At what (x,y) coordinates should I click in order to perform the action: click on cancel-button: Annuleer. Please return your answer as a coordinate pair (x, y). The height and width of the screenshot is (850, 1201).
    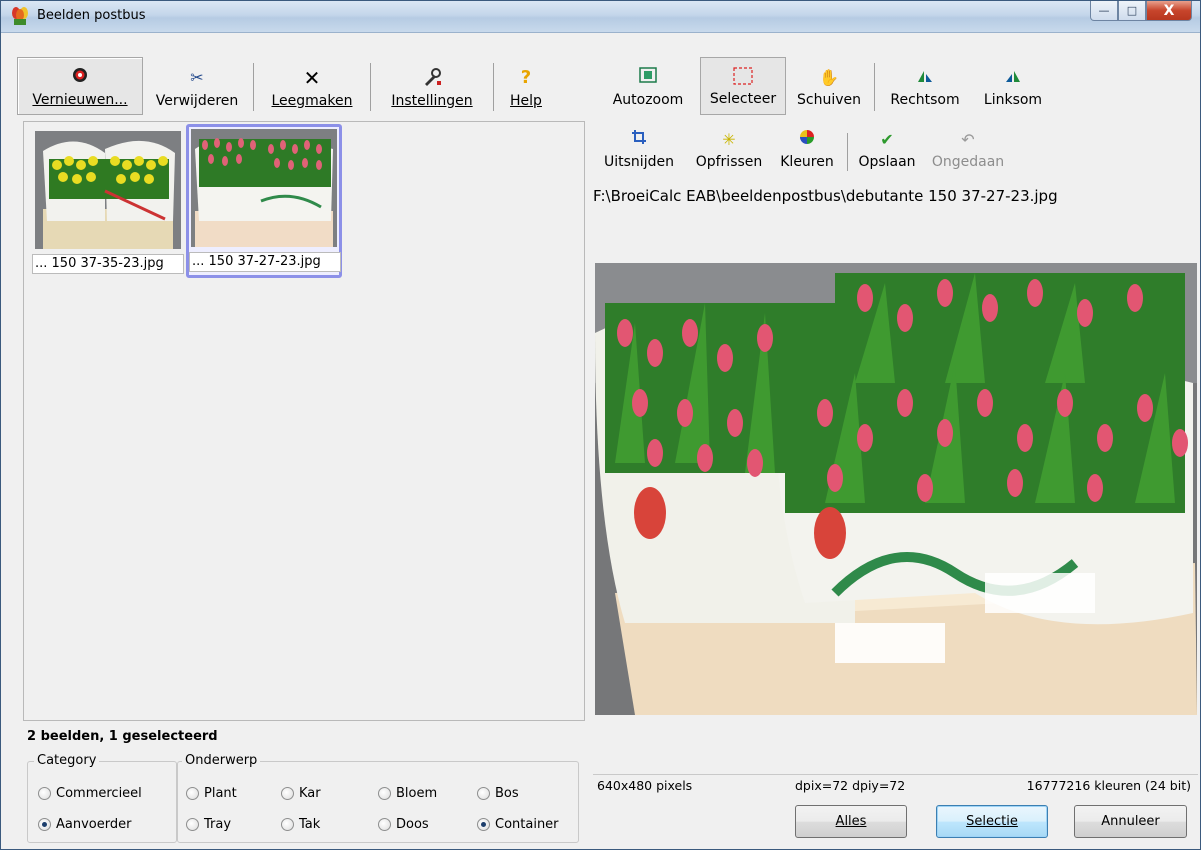
    Looking at the image, I should click on (1130, 821).